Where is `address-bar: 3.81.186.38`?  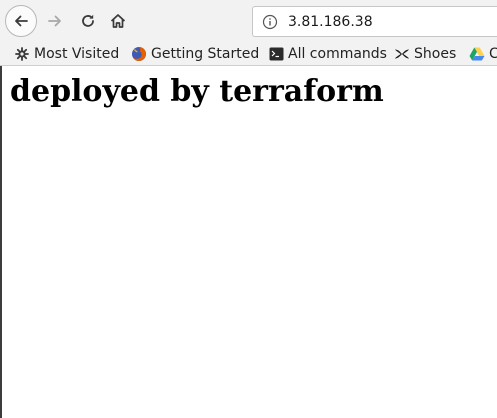 address-bar: 3.81.186.38 is located at coordinates (374, 21).